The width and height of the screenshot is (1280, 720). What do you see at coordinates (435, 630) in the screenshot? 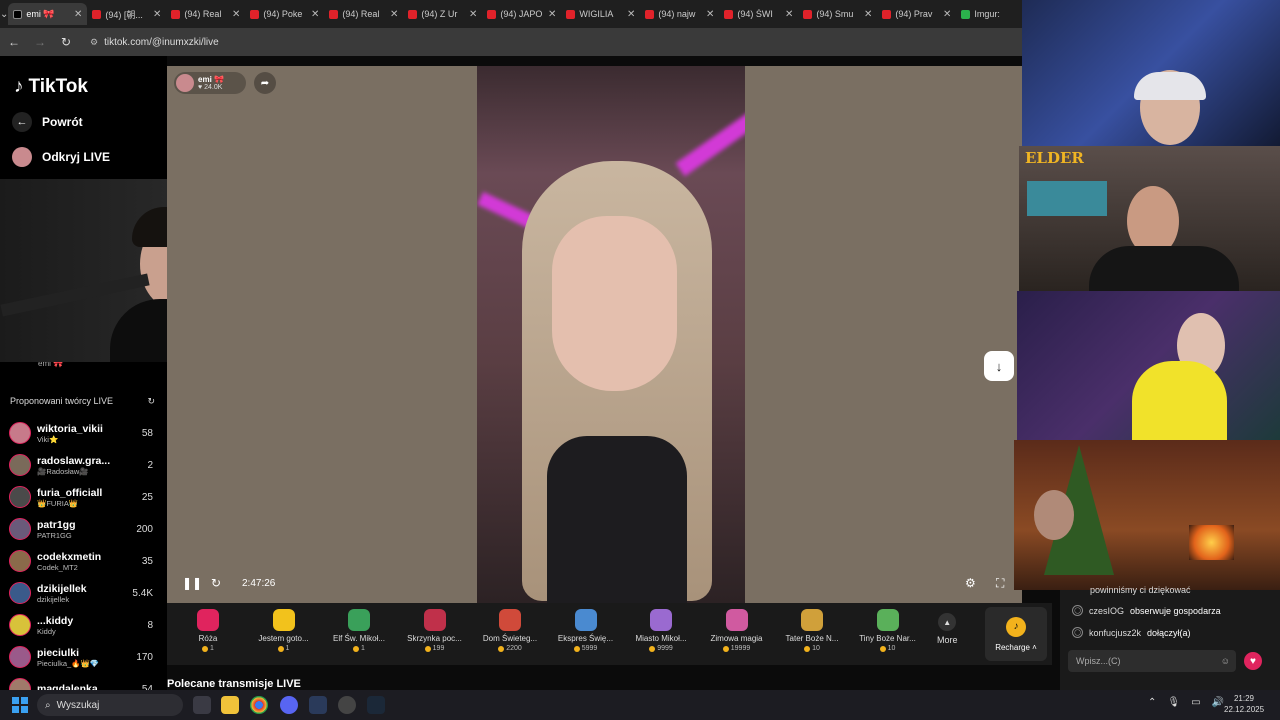
I see `gift-item: Skrzynka poc... 199` at bounding box center [435, 630].